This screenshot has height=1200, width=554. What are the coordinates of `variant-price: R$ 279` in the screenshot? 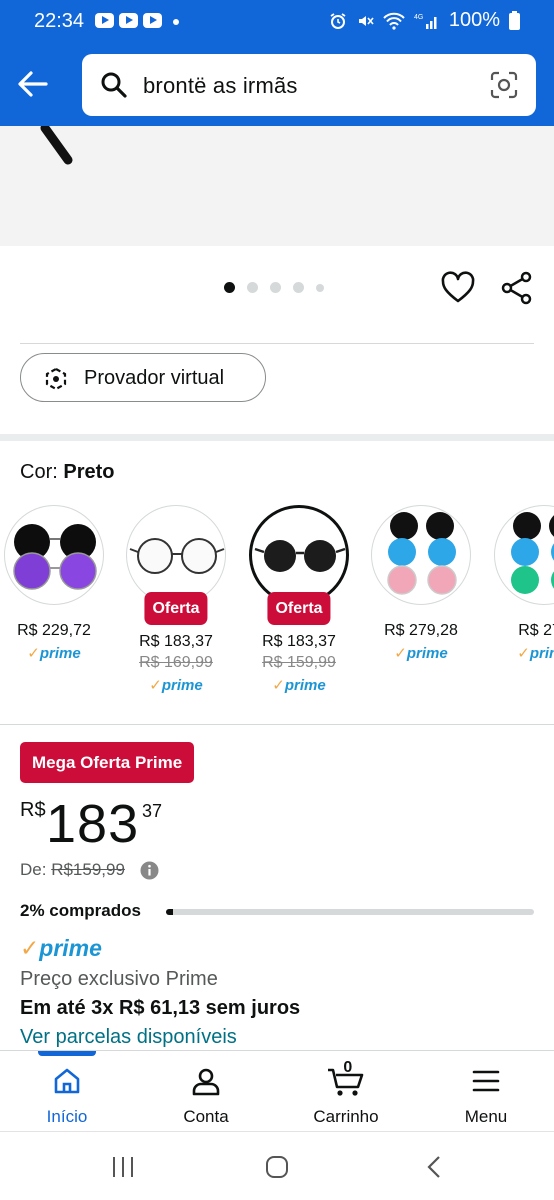 It's located at (536, 630).